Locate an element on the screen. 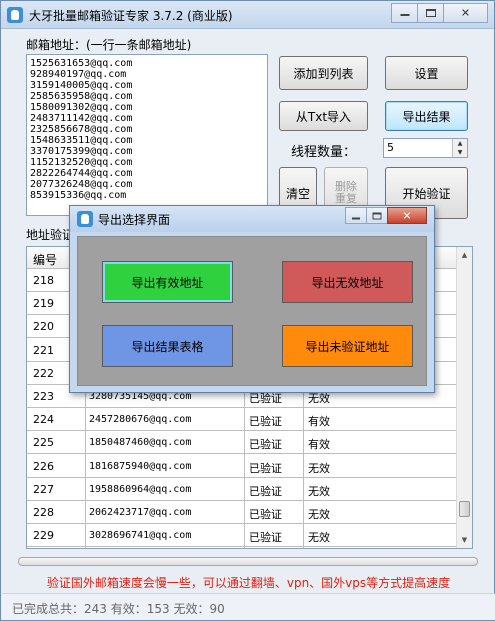  cell-email: 2062423717@qq.com is located at coordinates (140, 512).